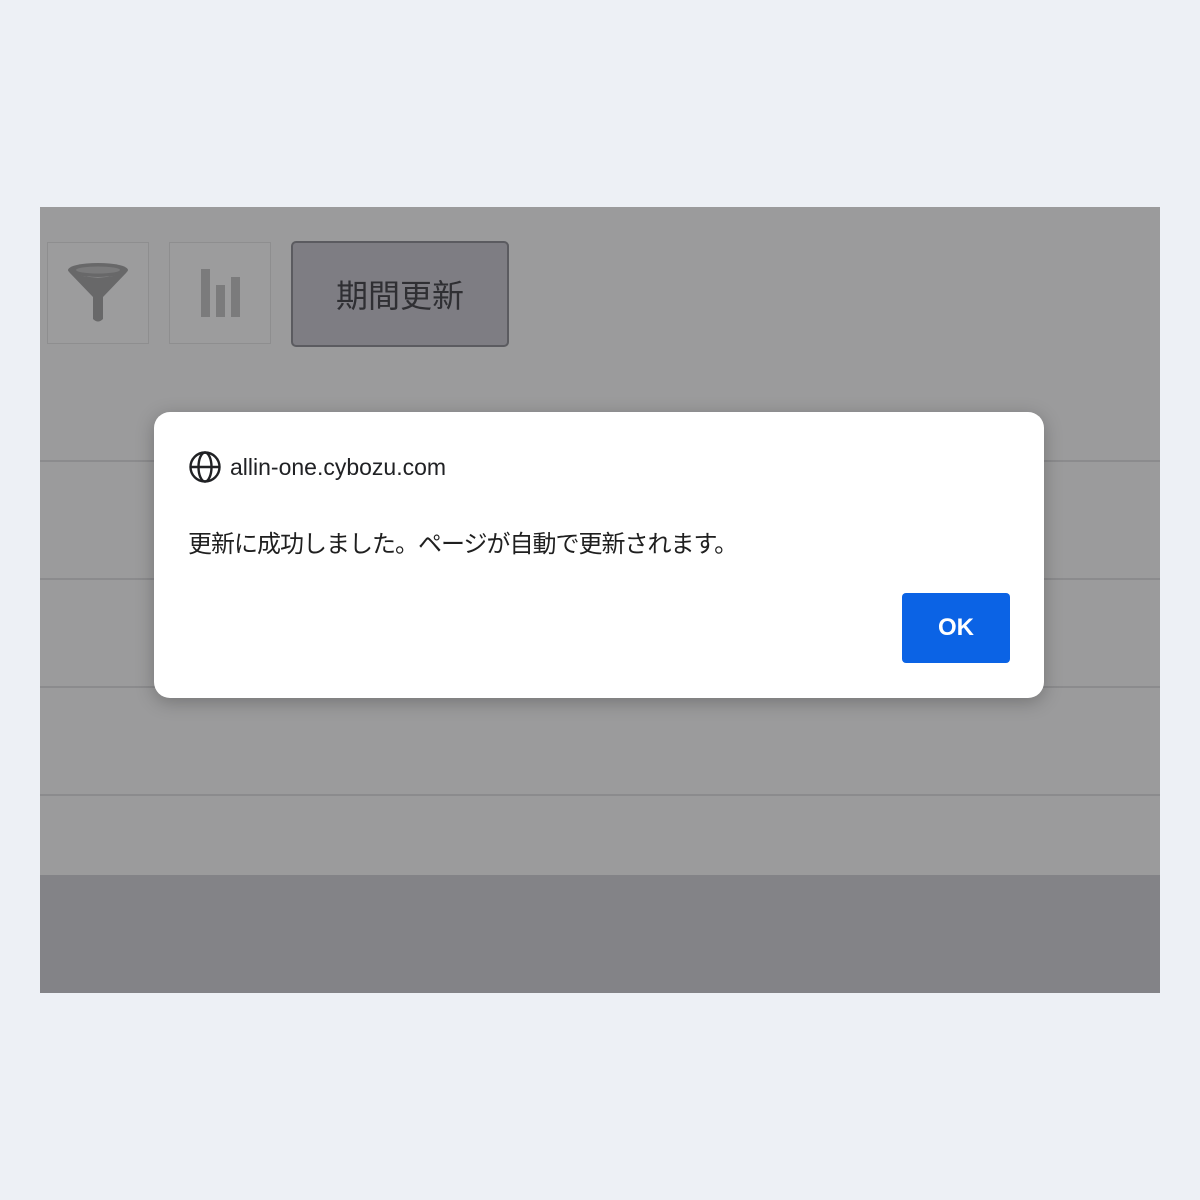  What do you see at coordinates (600, 934) in the screenshot?
I see `footer-bar` at bounding box center [600, 934].